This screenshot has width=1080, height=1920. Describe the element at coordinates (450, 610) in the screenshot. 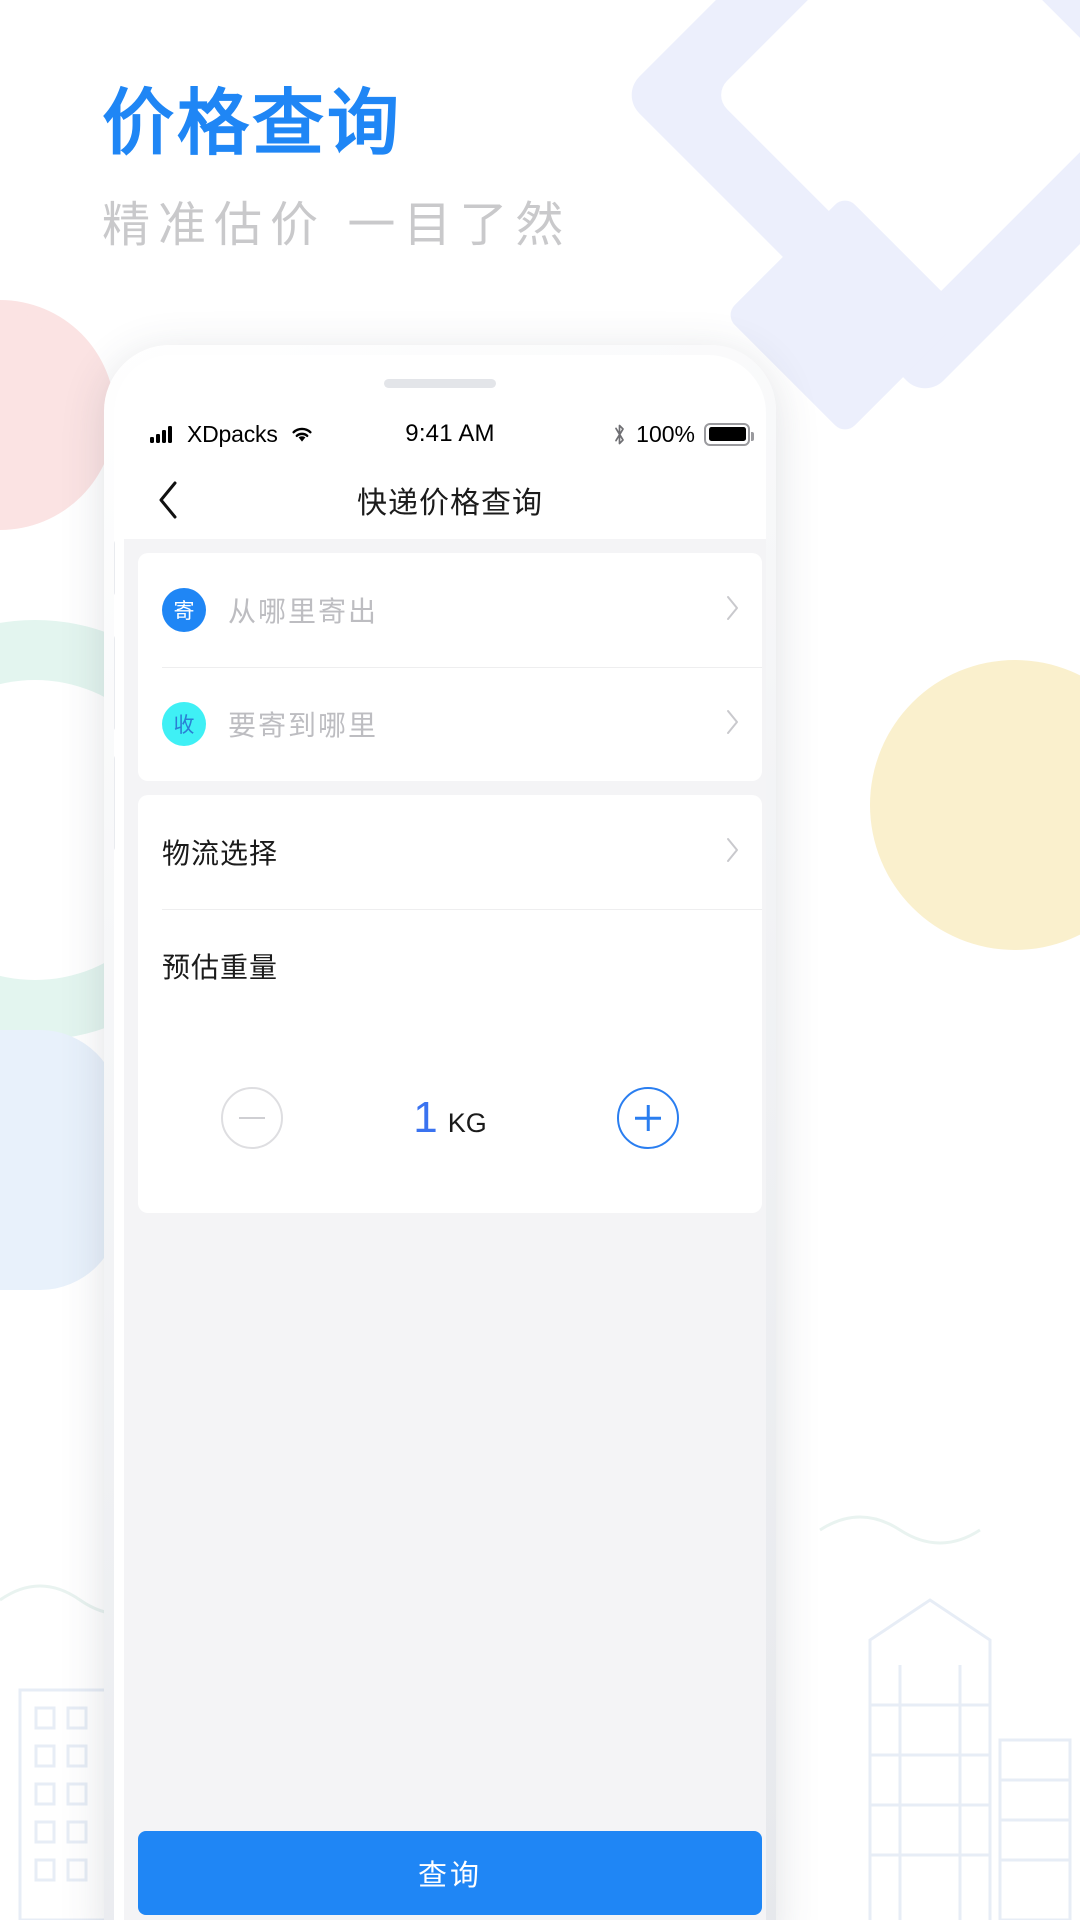

I see `sender-address-row: 寄 从哪里寄出` at that location.